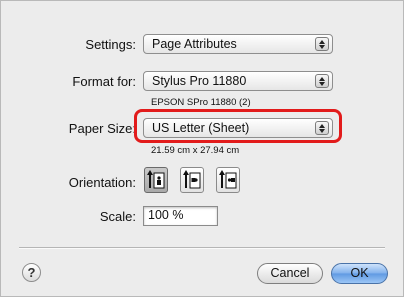 The width and height of the screenshot is (404, 297). Describe the element at coordinates (102, 182) in the screenshot. I see `orientation-label: Orientation:` at that location.